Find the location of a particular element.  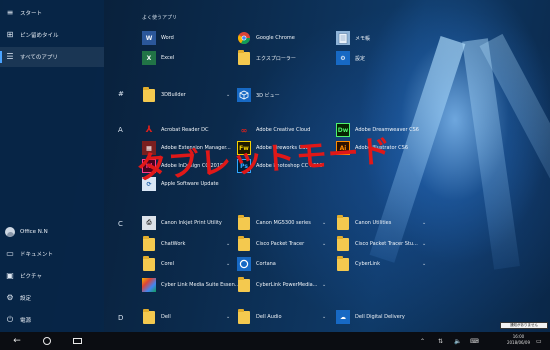

back-button: ← is located at coordinates (17, 341).